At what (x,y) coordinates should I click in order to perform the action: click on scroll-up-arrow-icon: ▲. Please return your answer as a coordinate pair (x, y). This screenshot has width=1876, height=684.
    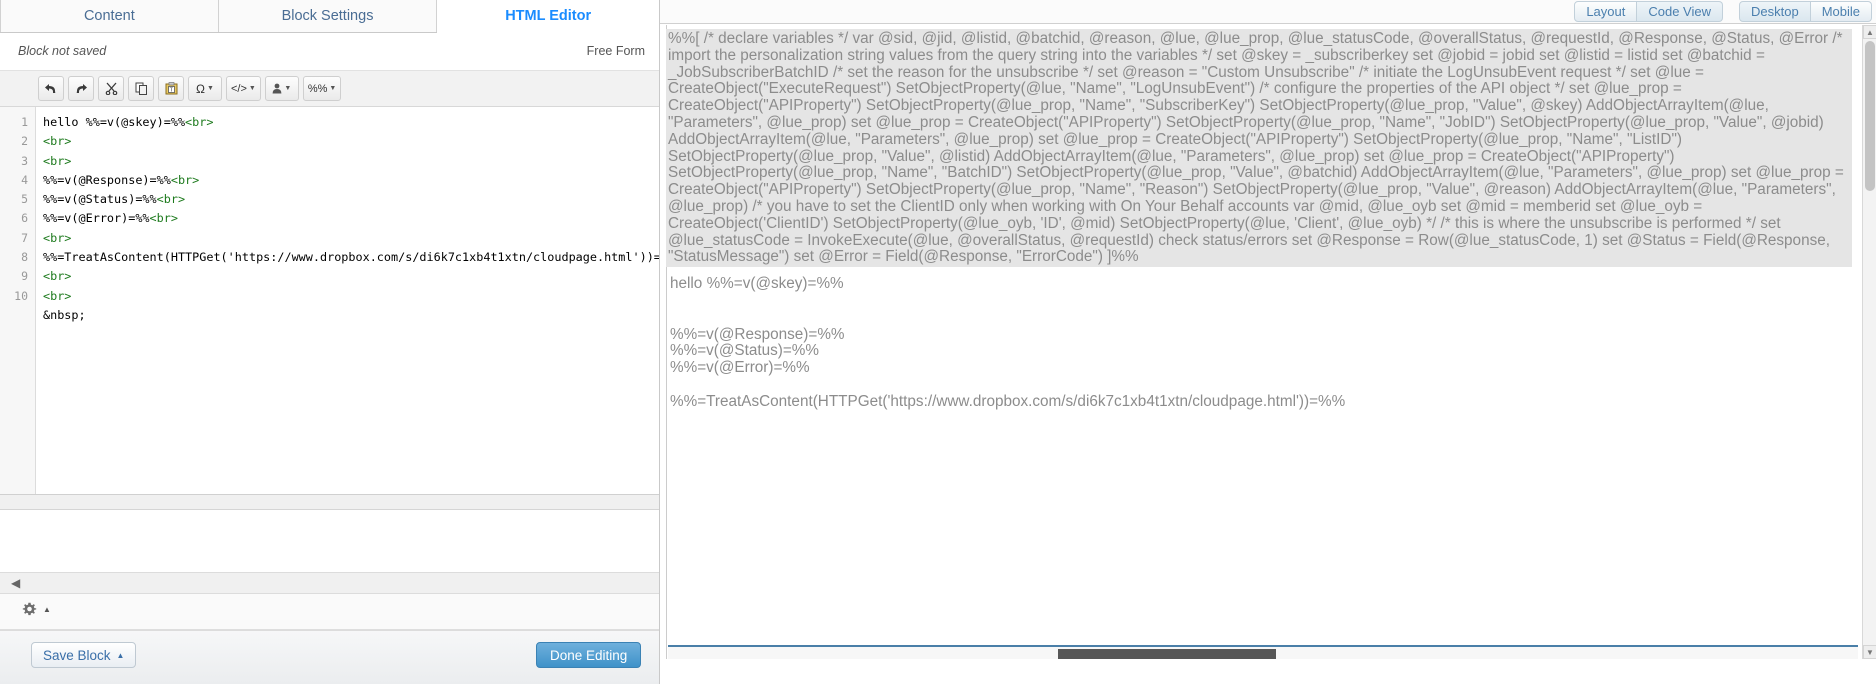
    Looking at the image, I should click on (1869, 32).